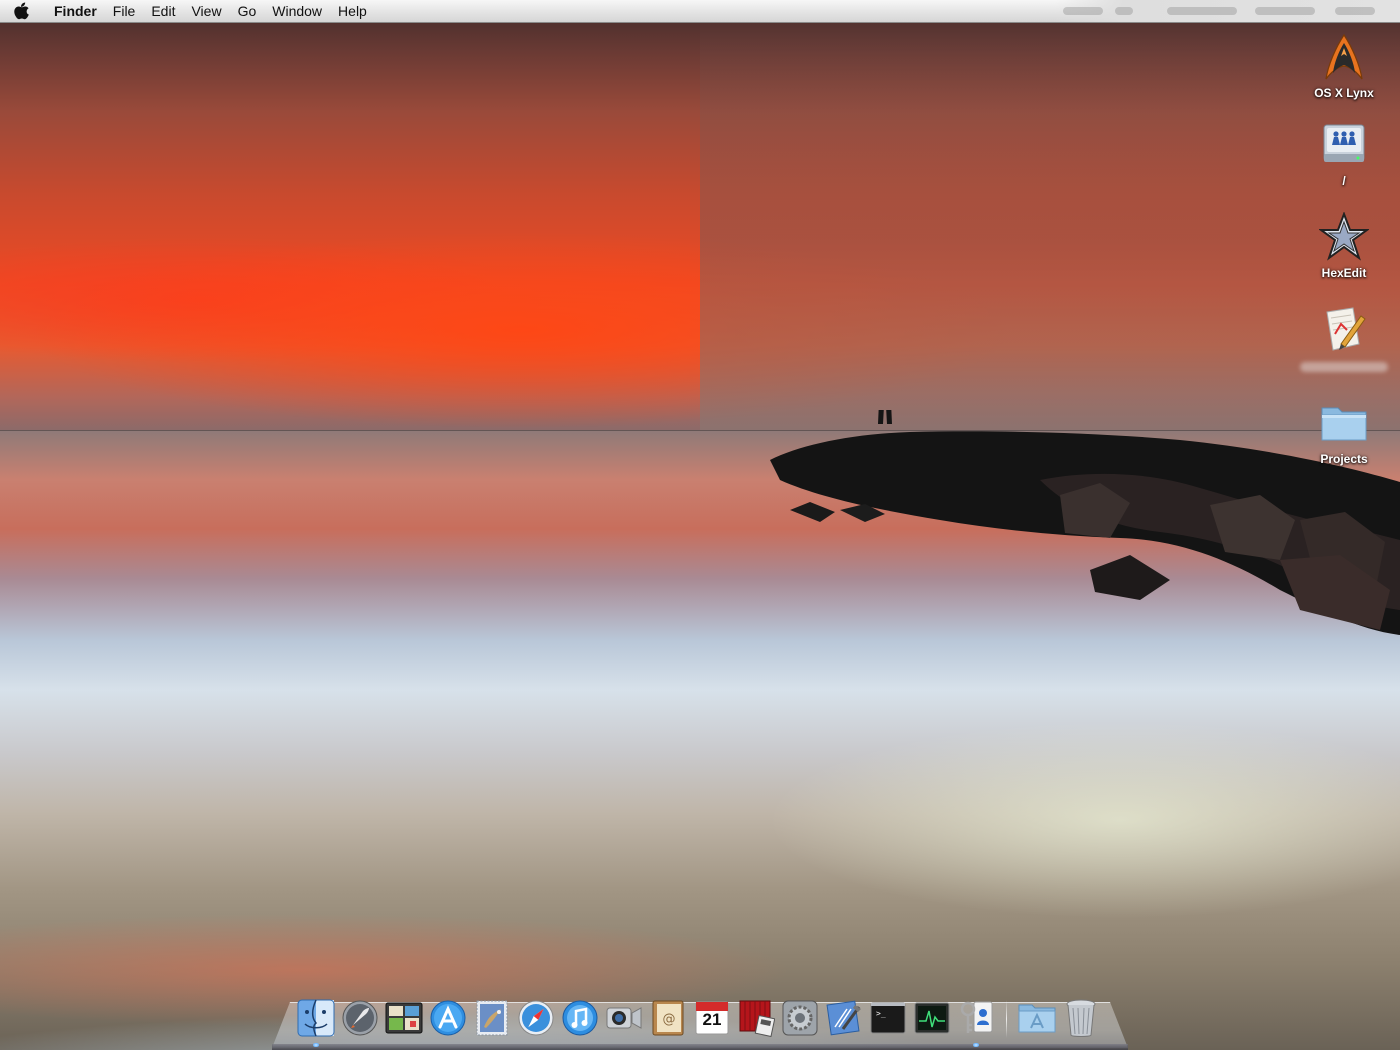 Image resolution: width=1400 pixels, height=1050 pixels. Describe the element at coordinates (1344, 145) in the screenshot. I see `network-drive-icon` at that location.